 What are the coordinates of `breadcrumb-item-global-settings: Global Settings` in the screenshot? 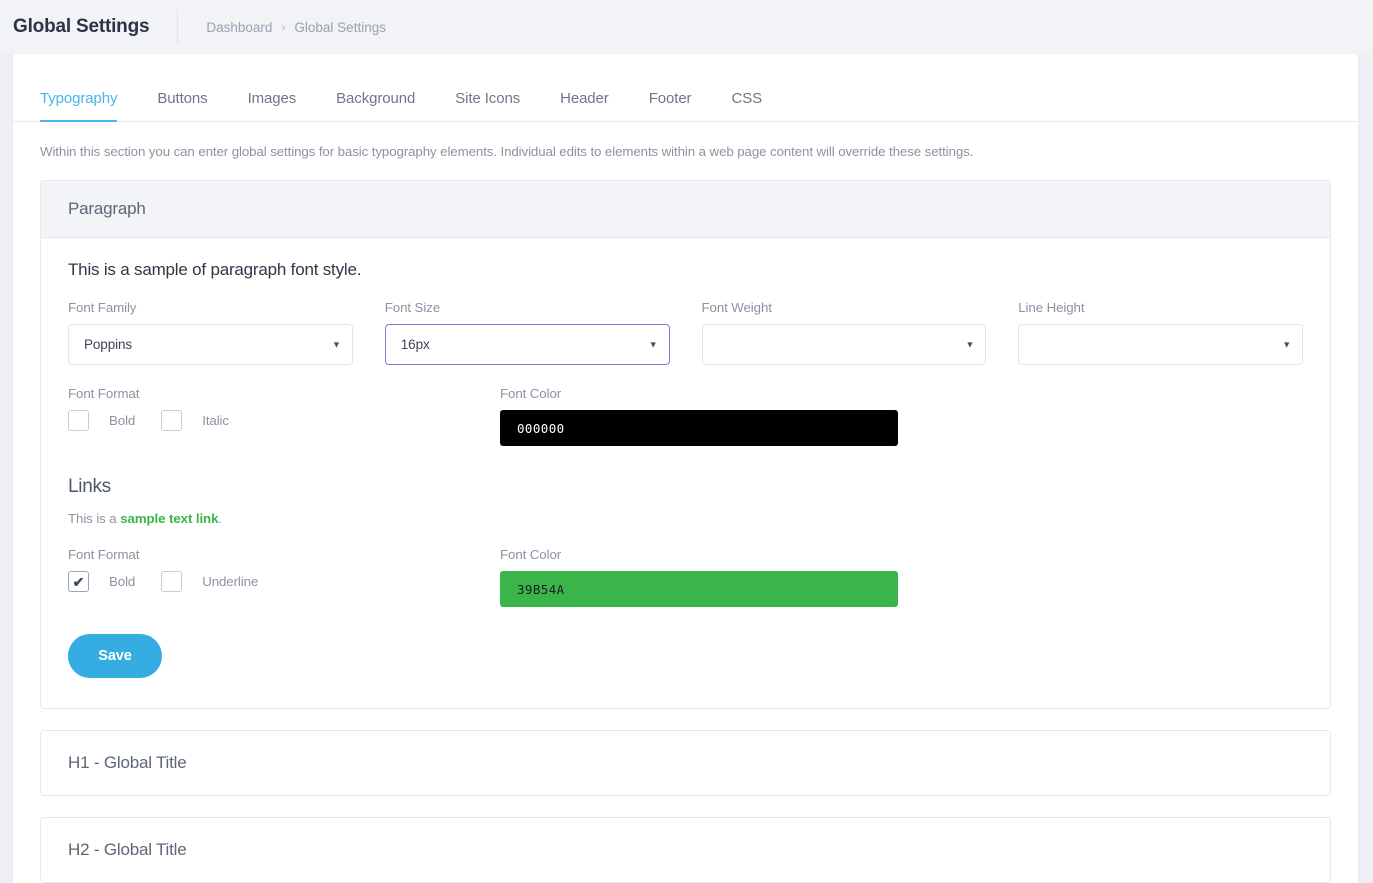 It's located at (340, 27).